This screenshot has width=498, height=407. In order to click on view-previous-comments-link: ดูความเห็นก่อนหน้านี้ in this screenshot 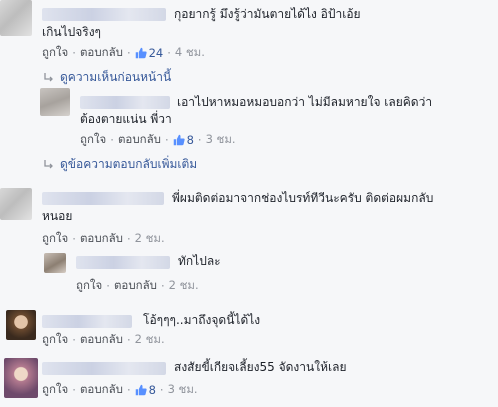, I will do `click(107, 77)`.